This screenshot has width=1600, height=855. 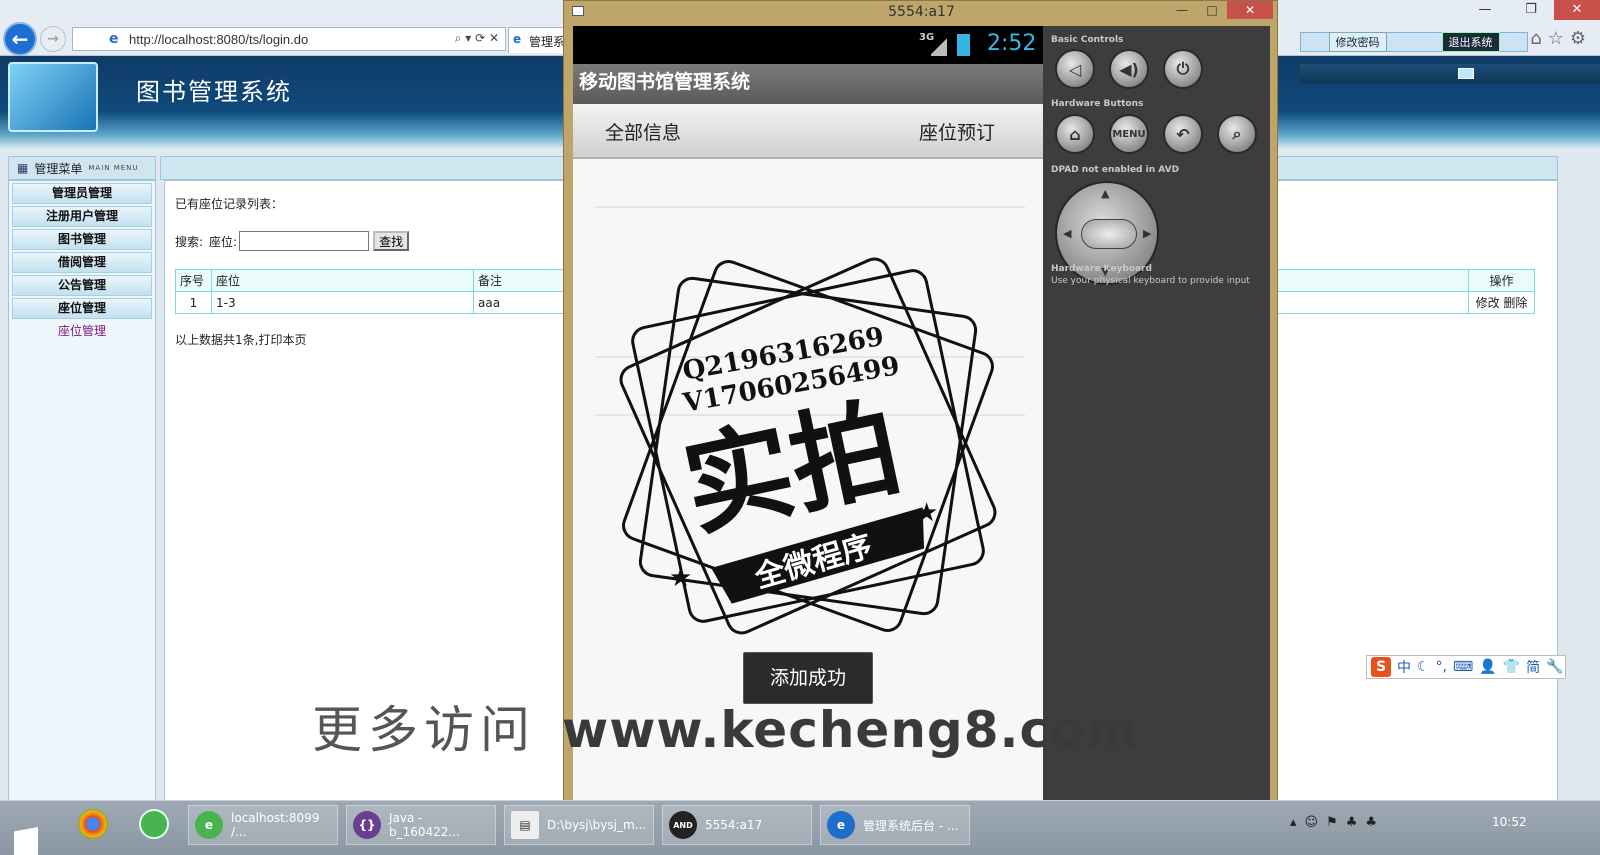 What do you see at coordinates (683, 825) in the screenshot?
I see `android-icon: AND` at bounding box center [683, 825].